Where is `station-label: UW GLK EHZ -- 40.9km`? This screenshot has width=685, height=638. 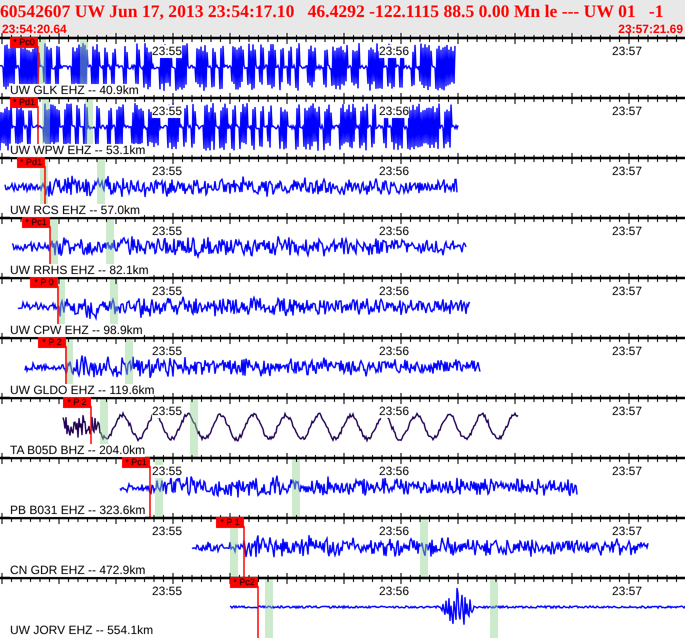
station-label: UW GLK EHZ -- 40.9km is located at coordinates (74, 90).